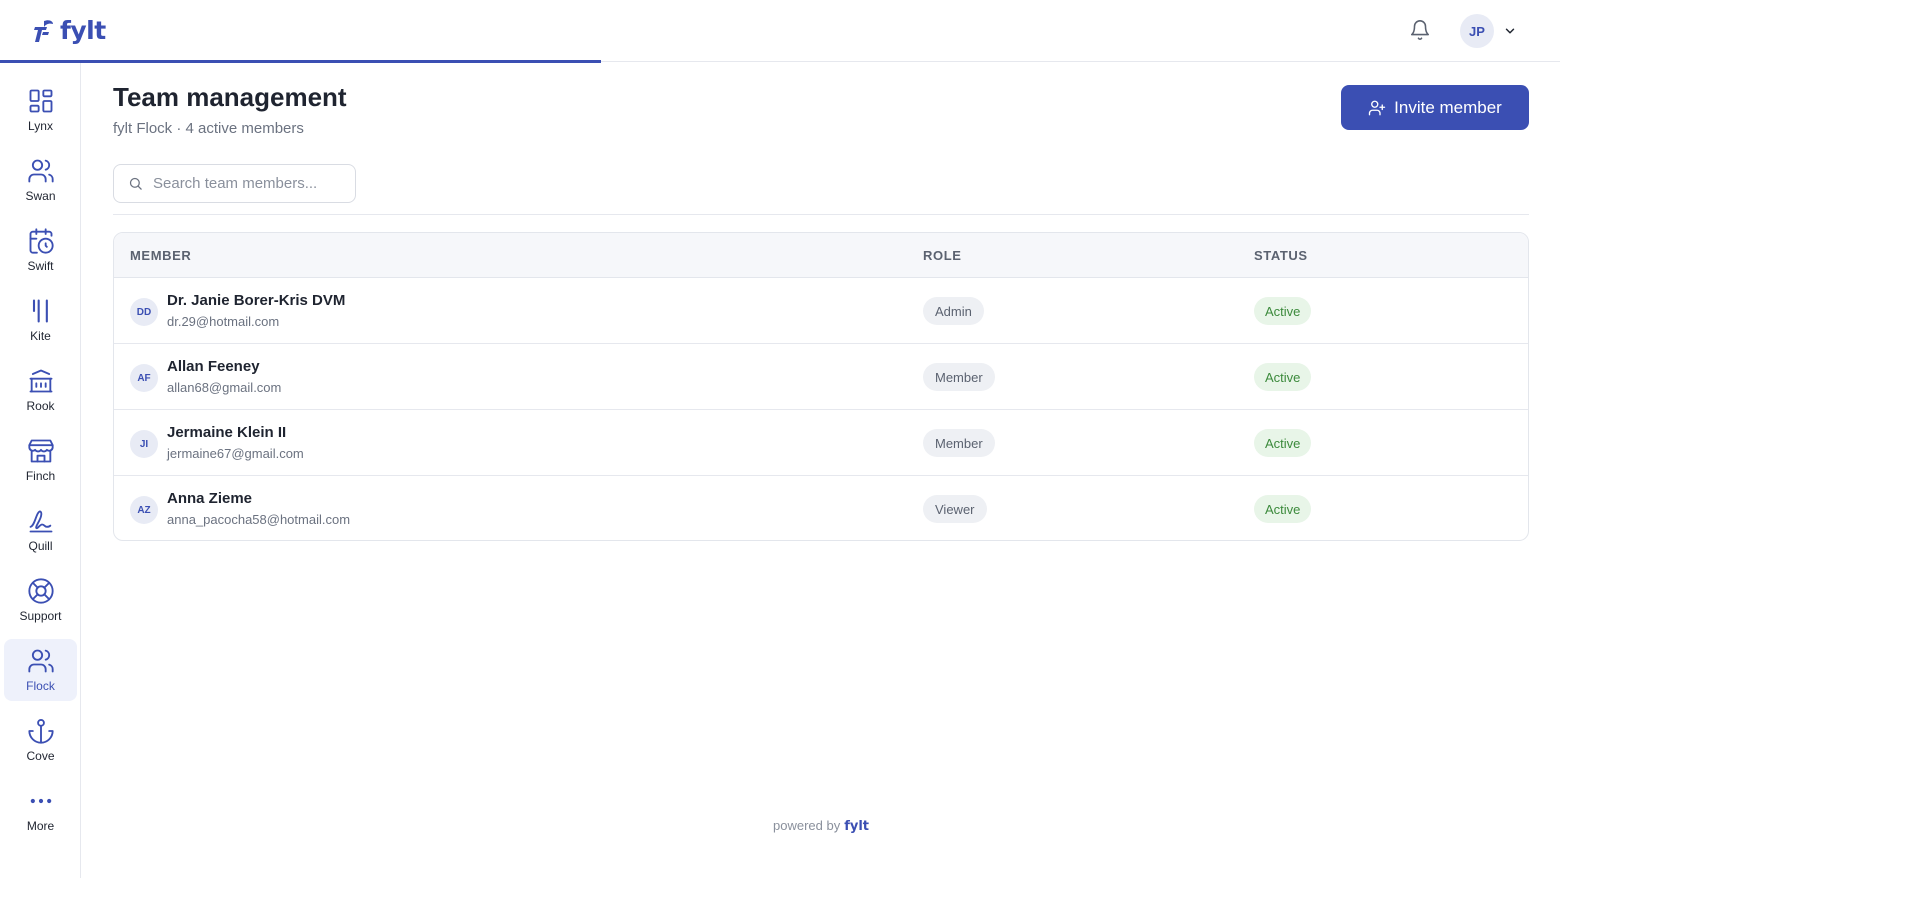 The height and width of the screenshot is (900, 1920). I want to click on lifebuoy-icon, so click(40, 591).